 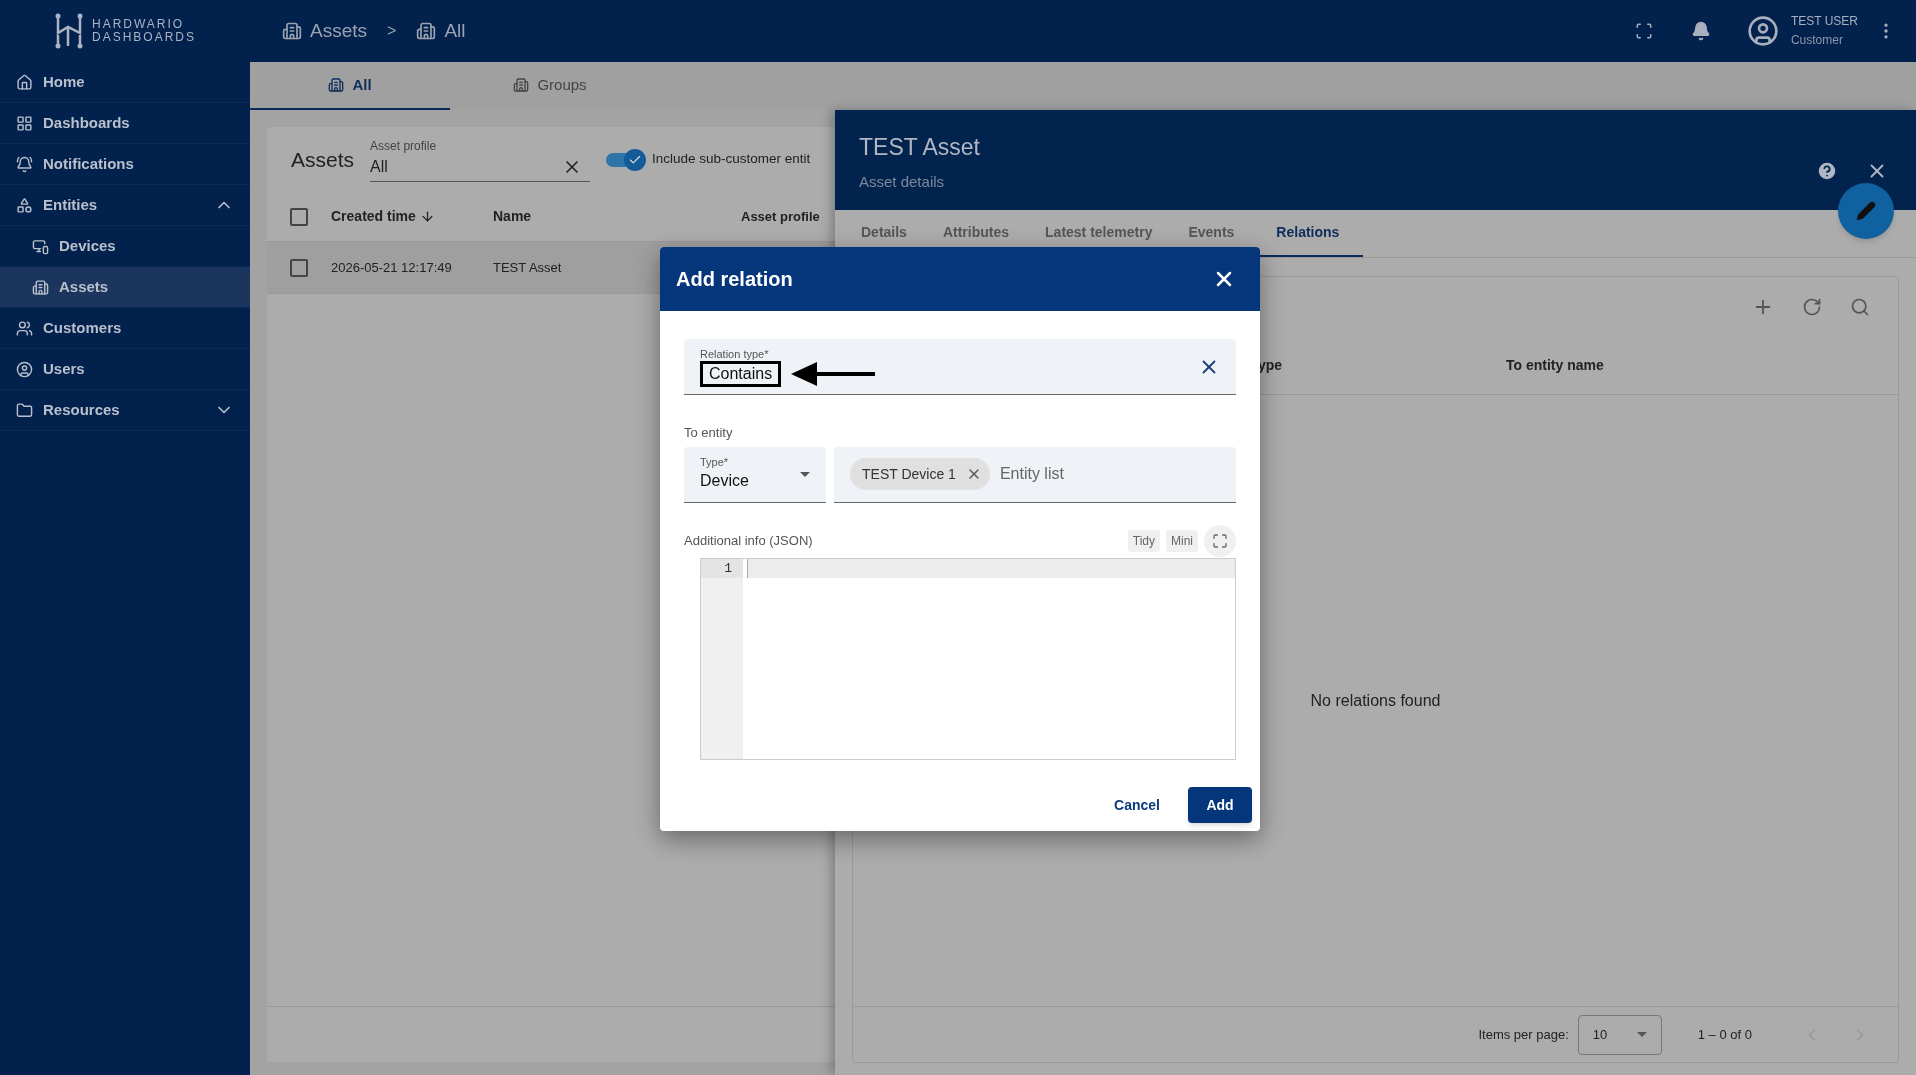 What do you see at coordinates (139, 24) in the screenshot?
I see `logo-text: HARDWARIO` at bounding box center [139, 24].